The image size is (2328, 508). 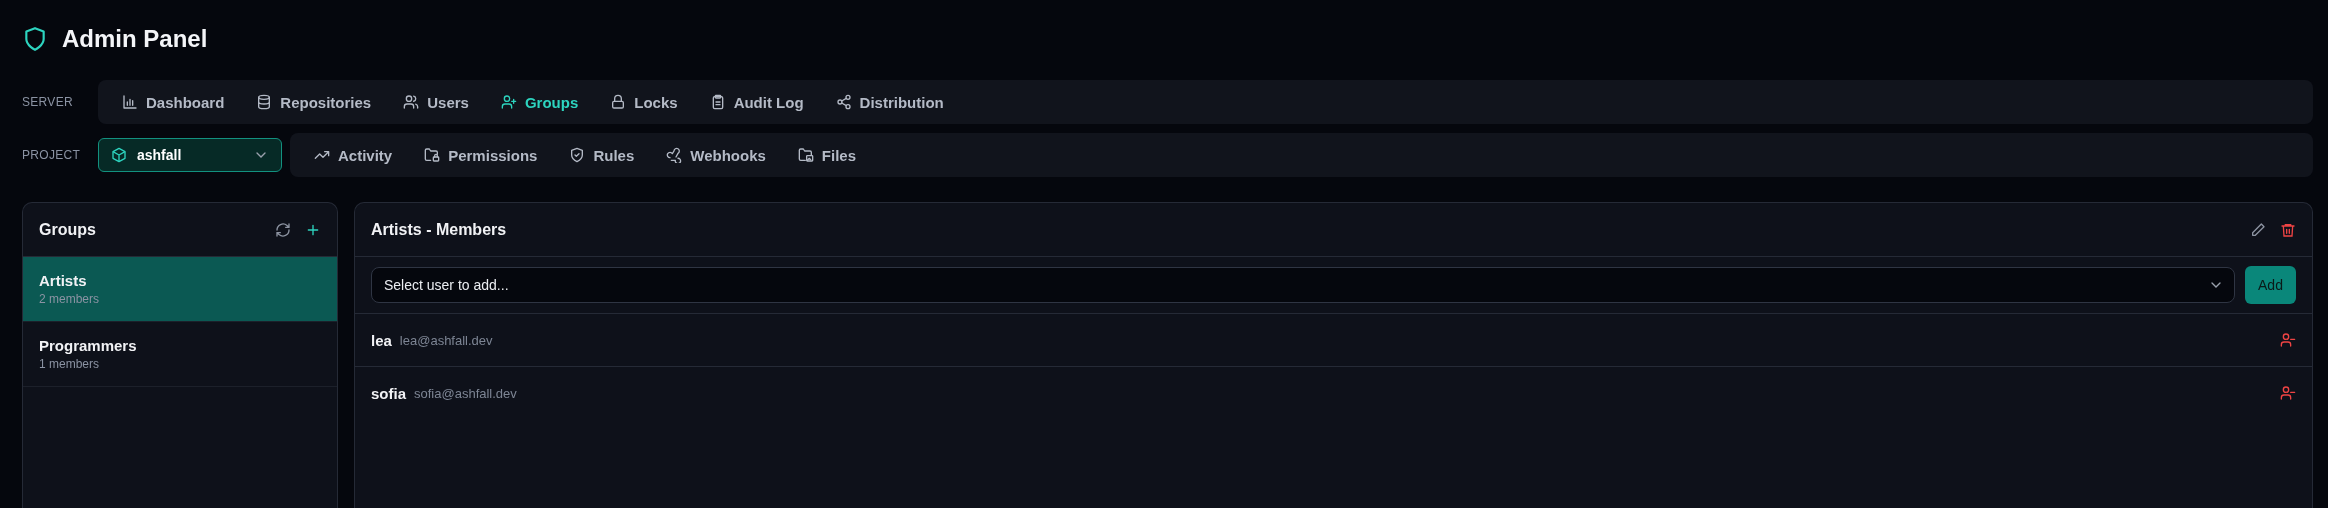 What do you see at coordinates (88, 345) in the screenshot?
I see `group-name: Programmers` at bounding box center [88, 345].